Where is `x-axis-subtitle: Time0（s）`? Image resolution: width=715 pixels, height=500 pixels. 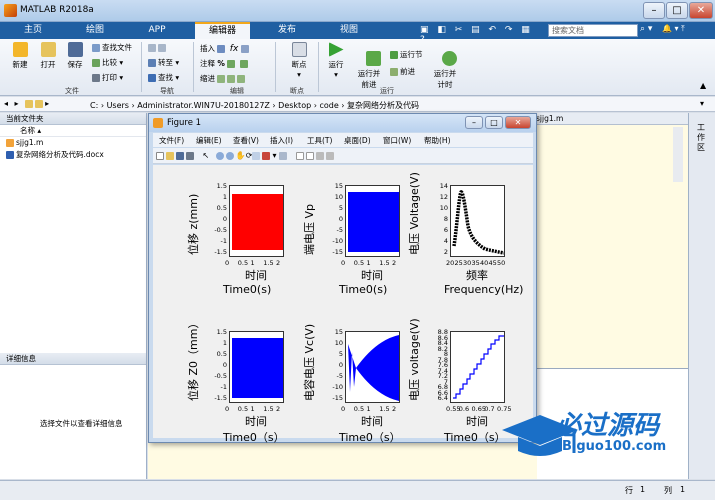
x-axis-subtitle: Time0（s） is located at coordinates (370, 437).